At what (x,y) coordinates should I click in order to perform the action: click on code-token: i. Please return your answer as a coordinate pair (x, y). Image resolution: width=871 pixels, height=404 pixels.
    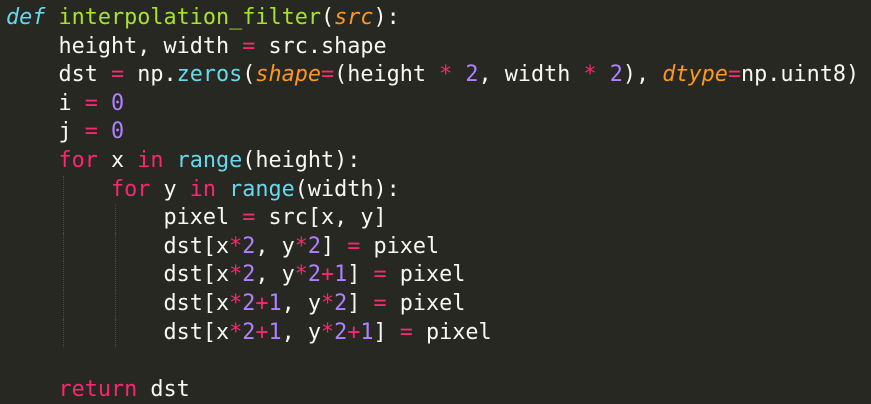
    Looking at the image, I should click on (71, 103).